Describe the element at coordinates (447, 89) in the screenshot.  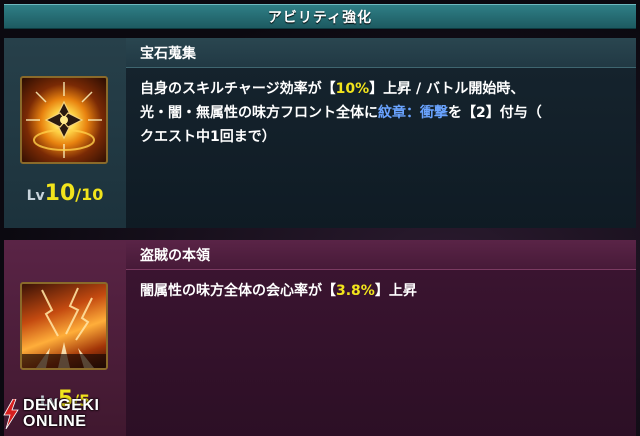
I see `desc-text: 】上昇 / バトル開始時、` at that location.